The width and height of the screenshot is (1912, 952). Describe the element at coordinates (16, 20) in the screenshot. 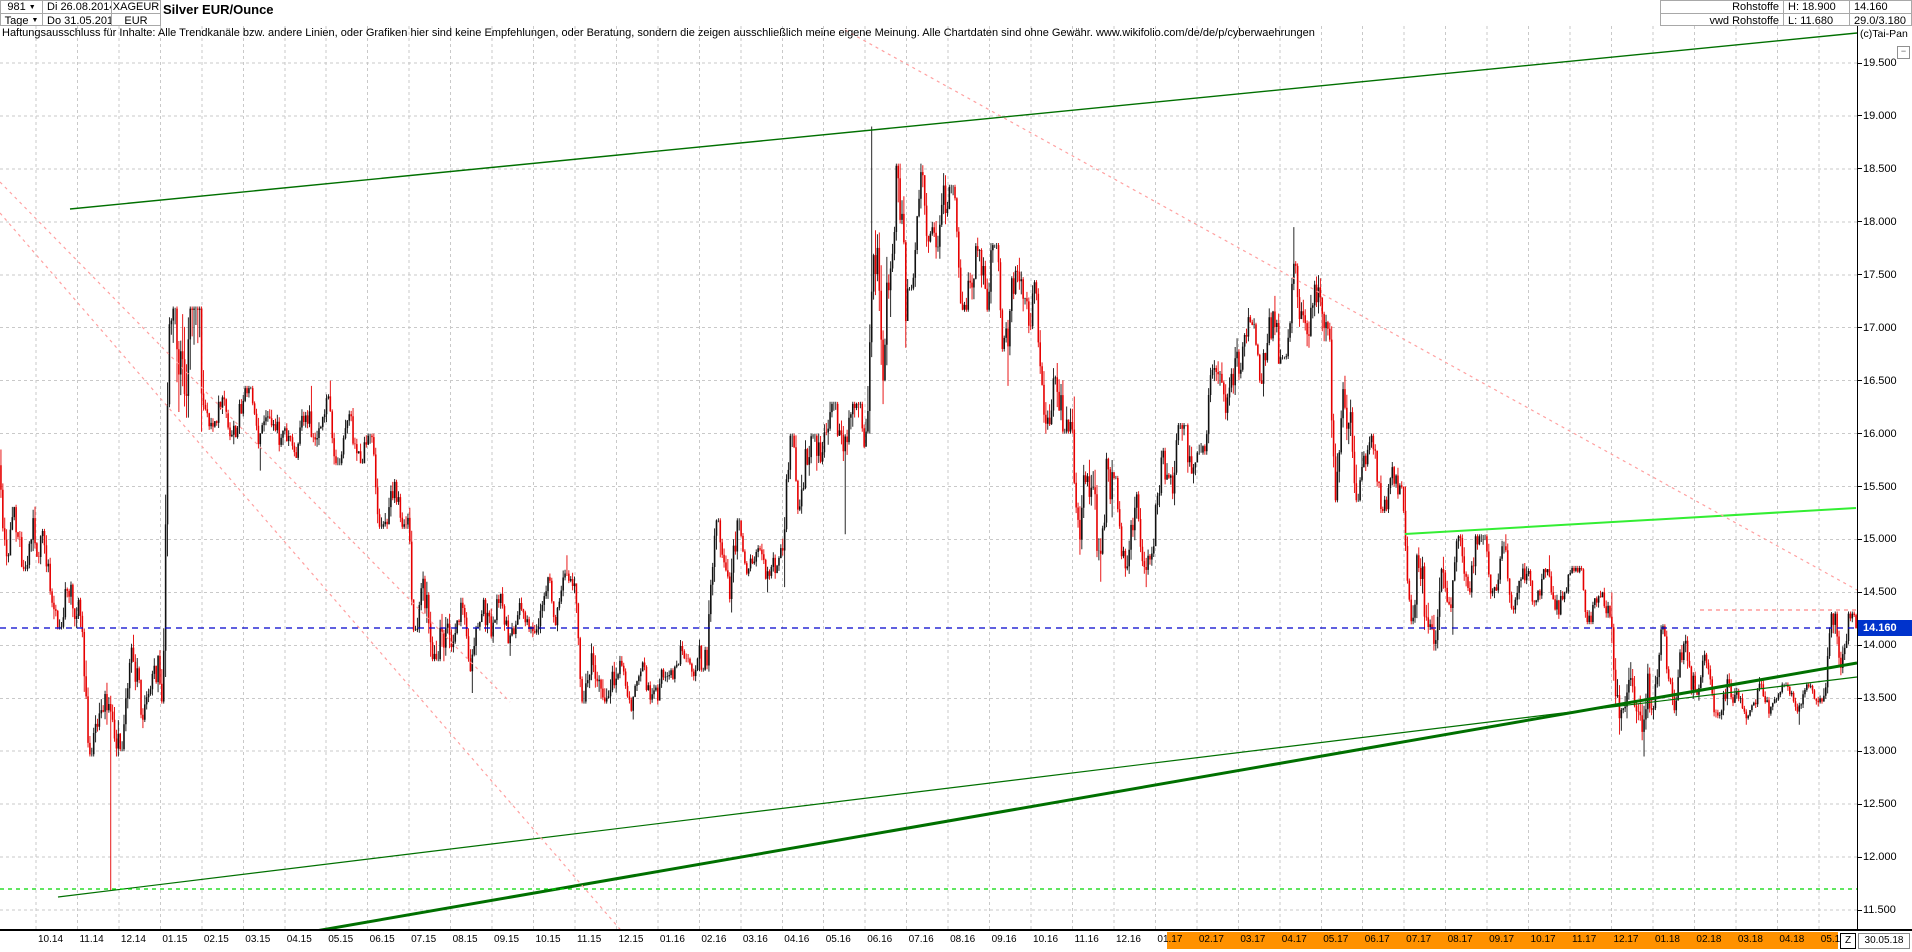

I see `timeframe-value: Tage` at that location.